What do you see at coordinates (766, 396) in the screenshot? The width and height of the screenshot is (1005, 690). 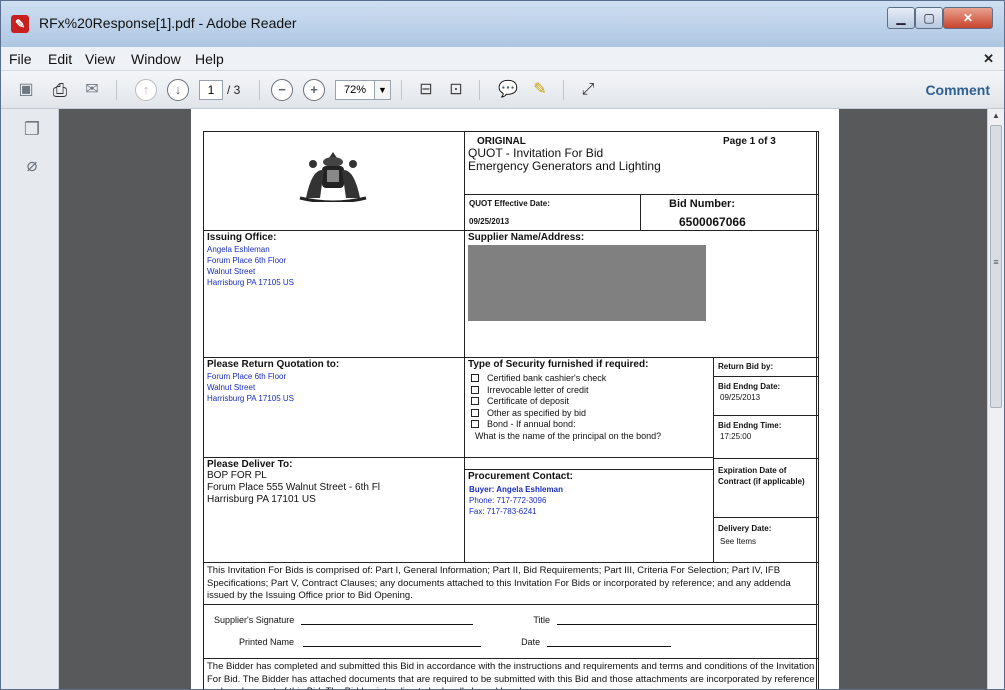 I see `bid-end-date-cell: Bid Endng Date: 09/25/2013` at bounding box center [766, 396].